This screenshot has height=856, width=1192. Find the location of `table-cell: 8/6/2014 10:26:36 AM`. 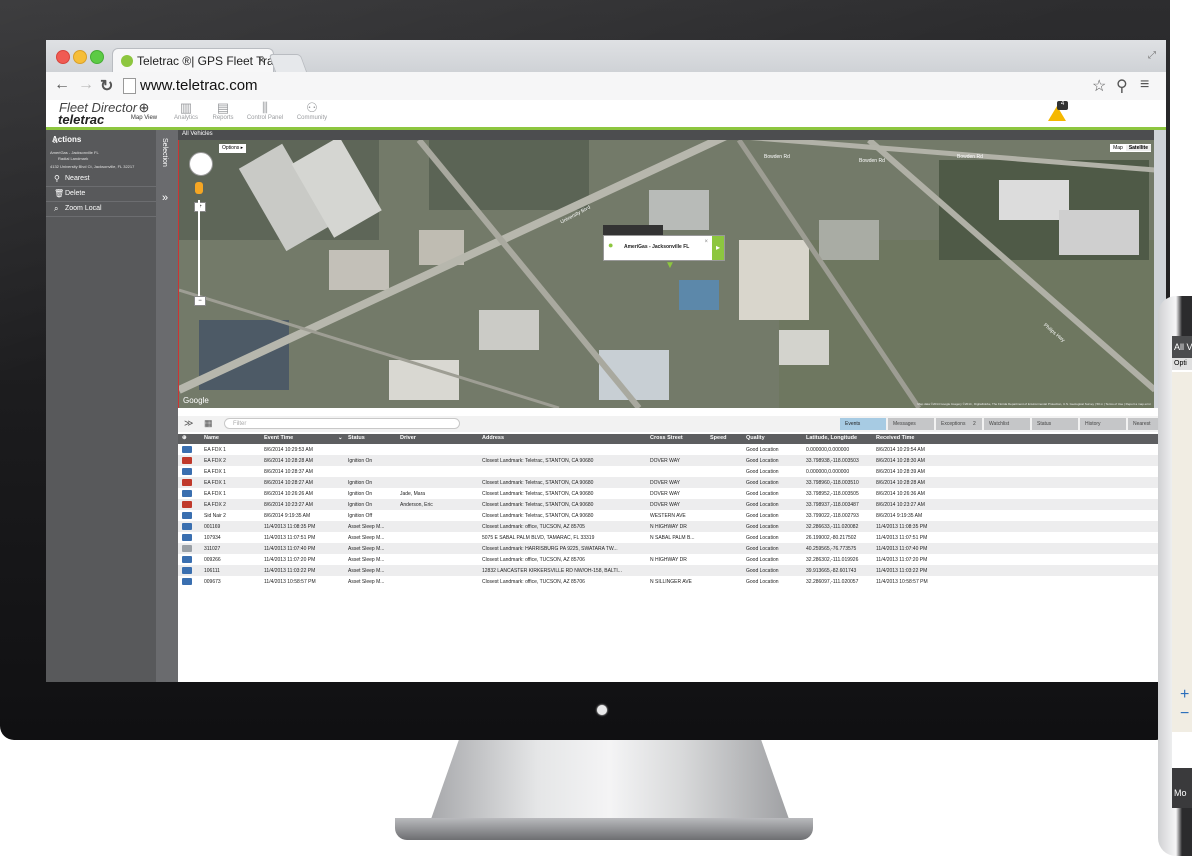

table-cell: 8/6/2014 10:26:36 AM is located at coordinates (900, 494).